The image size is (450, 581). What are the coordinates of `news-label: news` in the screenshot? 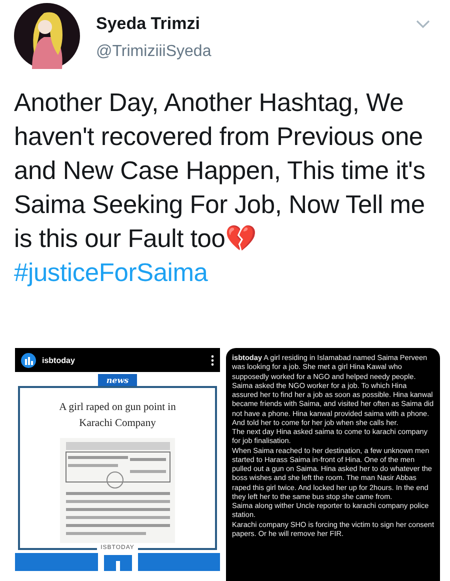 It's located at (117, 380).